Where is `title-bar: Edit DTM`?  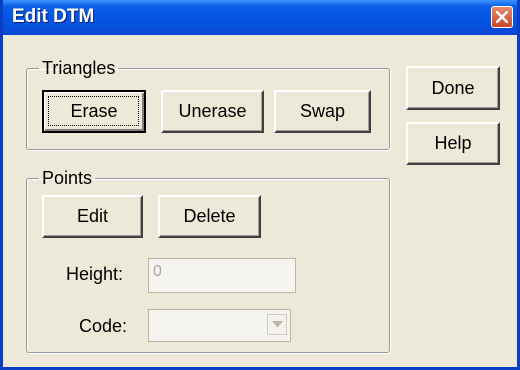
title-bar: Edit DTM is located at coordinates (260, 17).